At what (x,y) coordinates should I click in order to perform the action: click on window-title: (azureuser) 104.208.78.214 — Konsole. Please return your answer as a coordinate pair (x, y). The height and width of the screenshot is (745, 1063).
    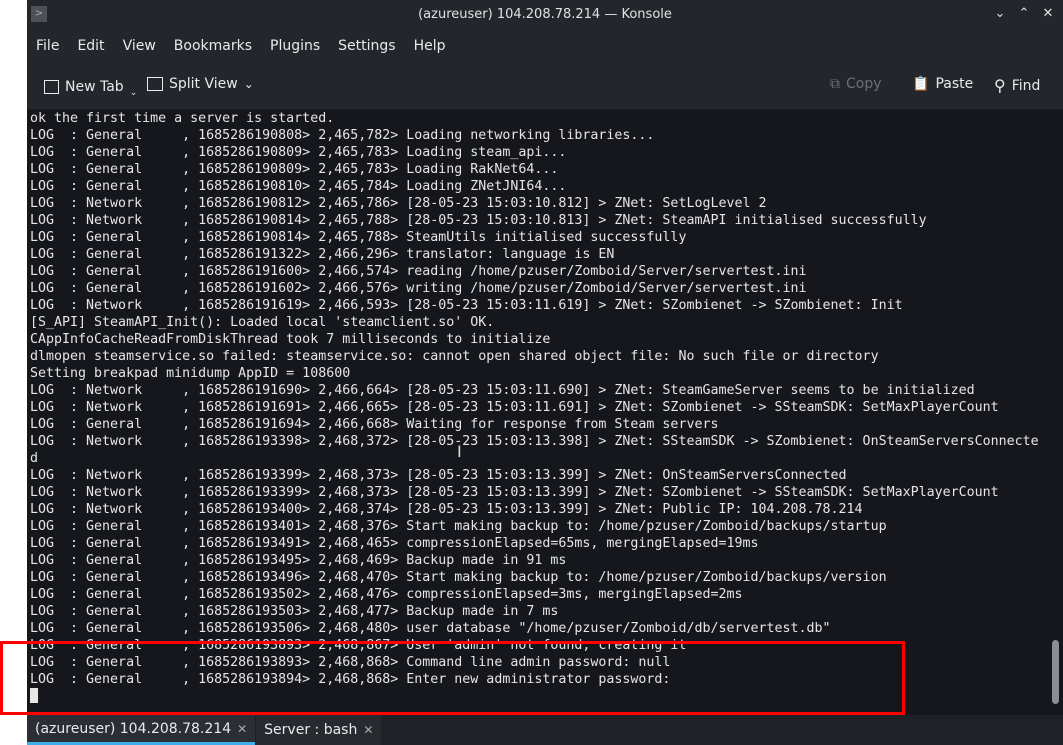
    Looking at the image, I should click on (545, 14).